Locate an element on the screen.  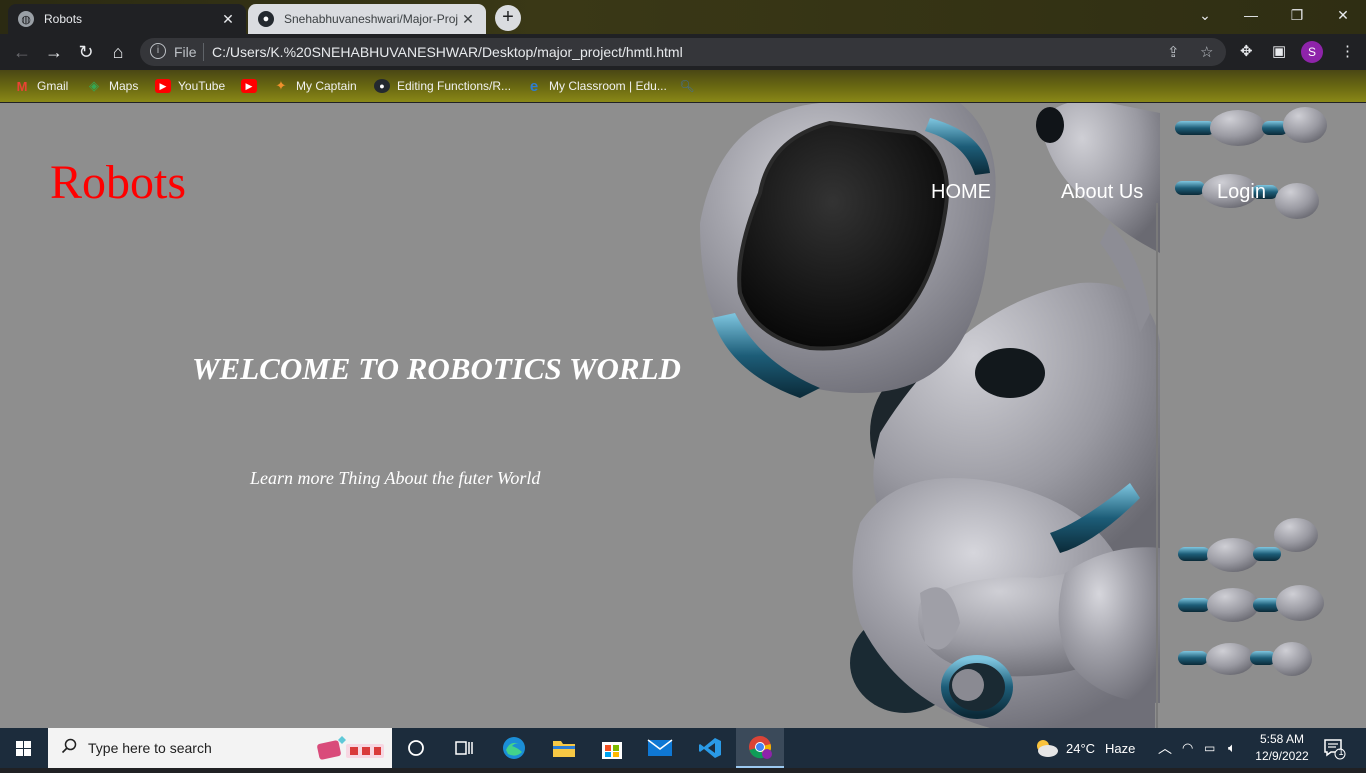
folder-icon is located at coordinates (564, 749).